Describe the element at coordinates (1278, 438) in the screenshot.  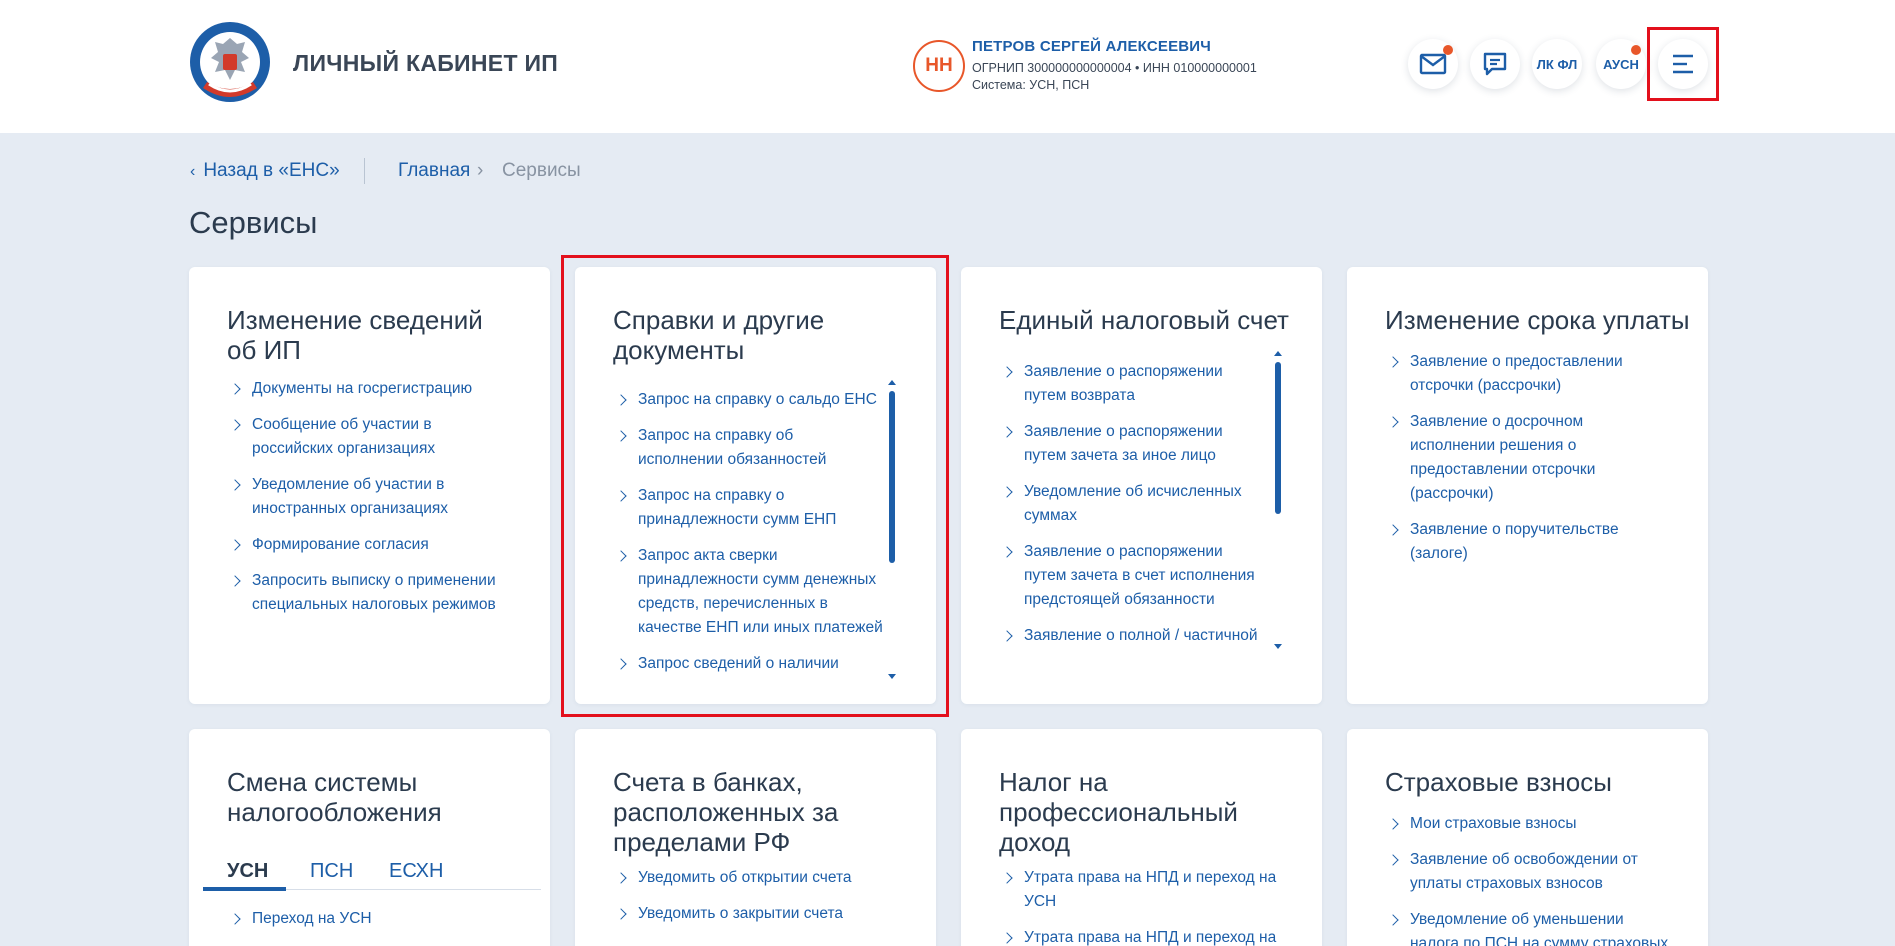
I see `scrollbar-thumb` at that location.